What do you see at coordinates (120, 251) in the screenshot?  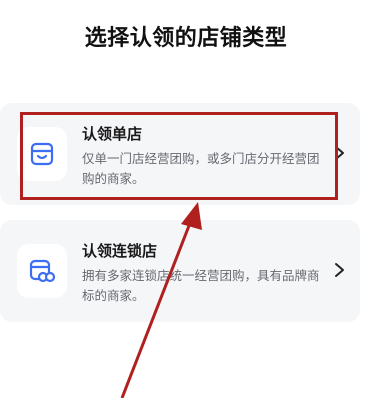 I see `option-title: 认领连锁店` at bounding box center [120, 251].